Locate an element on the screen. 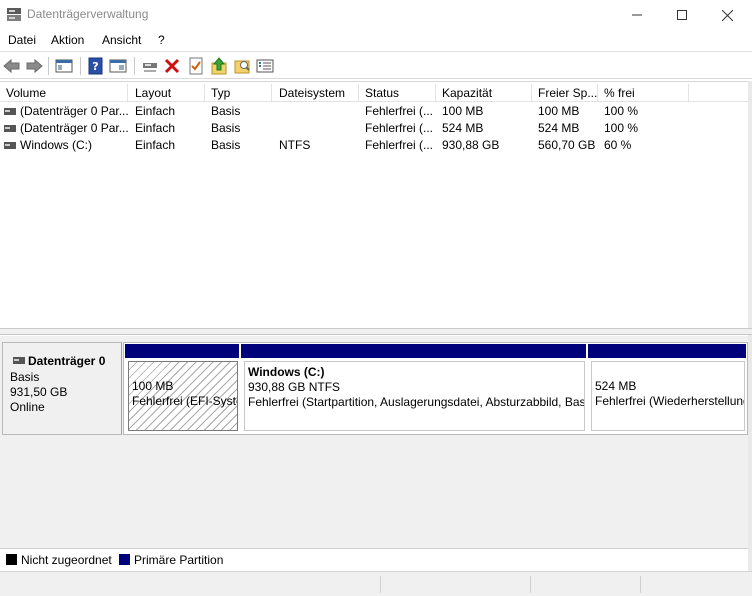 The width and height of the screenshot is (752, 596). cell-kapazitaet: 524 MB is located at coordinates (463, 128).